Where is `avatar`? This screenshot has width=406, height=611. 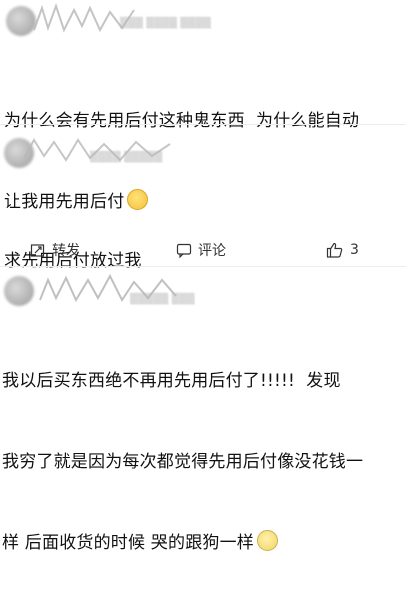
avatar is located at coordinates (19, 291).